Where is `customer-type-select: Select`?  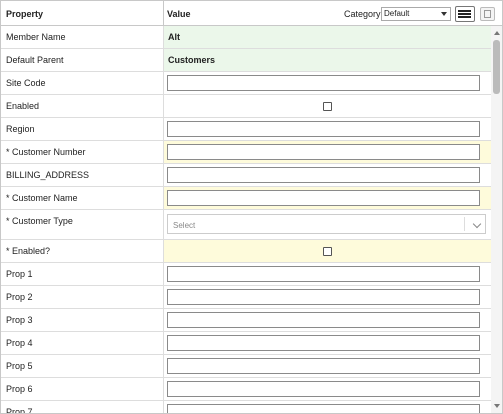 customer-type-select: Select is located at coordinates (326, 224).